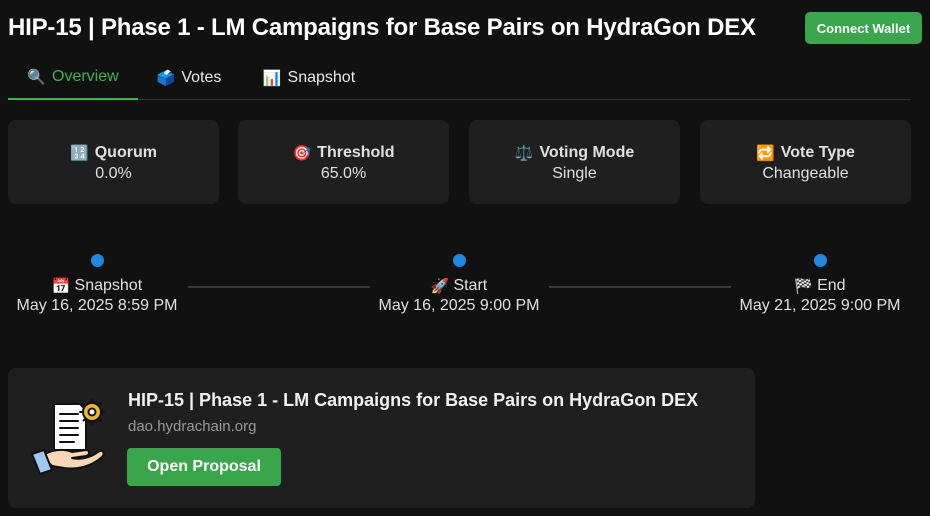  Describe the element at coordinates (302, 153) in the screenshot. I see `target-icon: 🎯` at that location.